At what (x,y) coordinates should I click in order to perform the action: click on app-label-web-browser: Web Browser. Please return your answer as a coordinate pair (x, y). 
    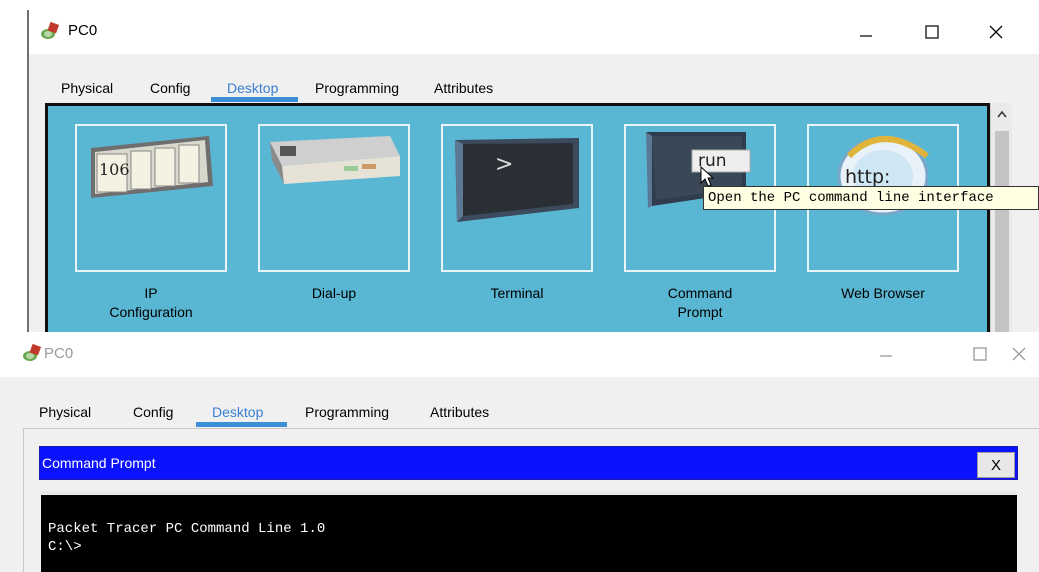
    Looking at the image, I should click on (883, 293).